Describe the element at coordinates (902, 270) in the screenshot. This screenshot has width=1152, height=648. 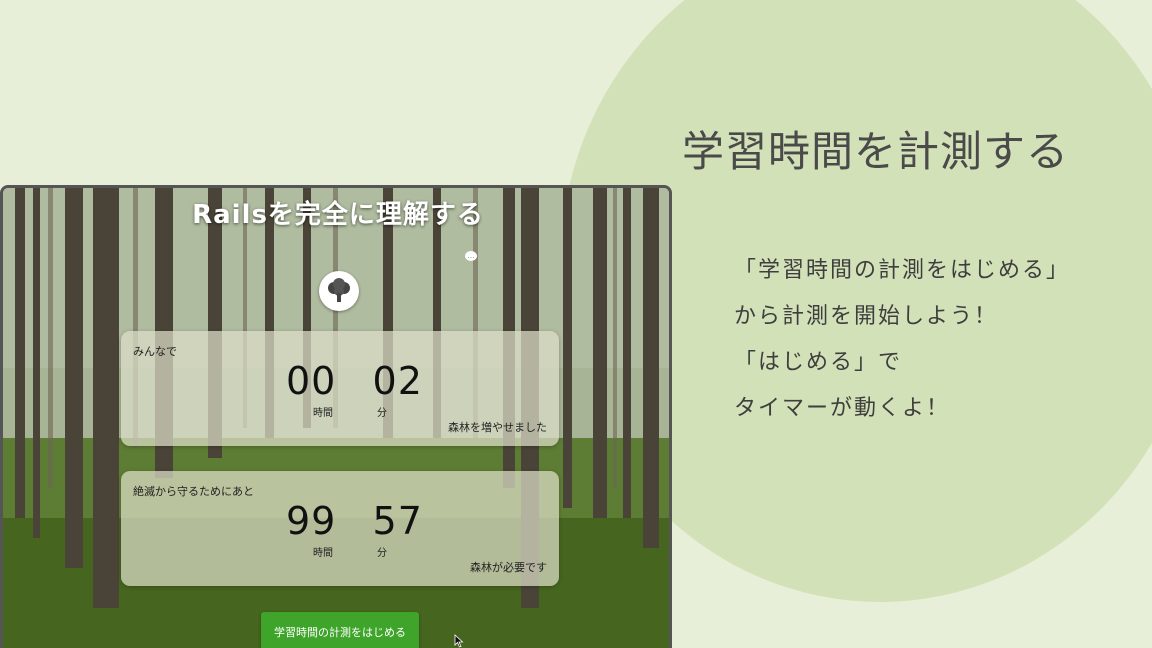
I see `description-line: 「学習時間の計測をはじめる」` at that location.